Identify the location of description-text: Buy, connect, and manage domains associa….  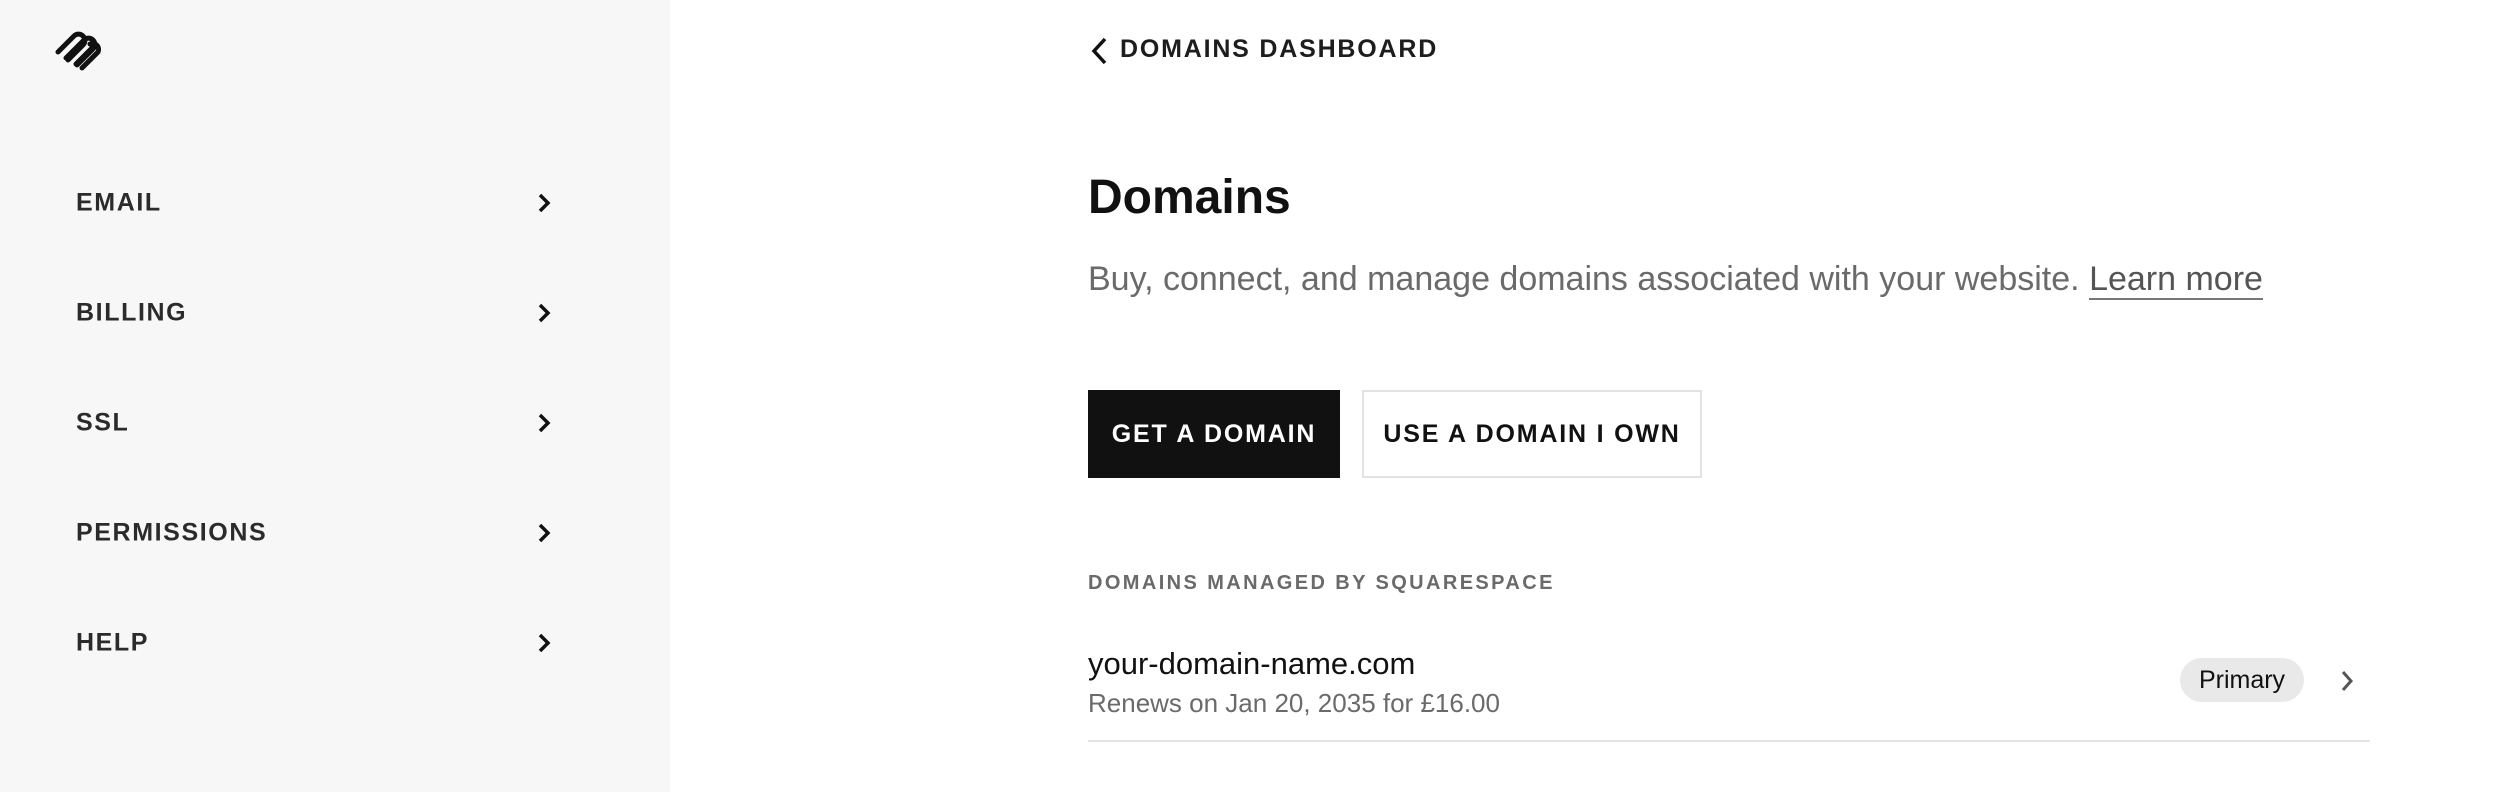
(1584, 279).